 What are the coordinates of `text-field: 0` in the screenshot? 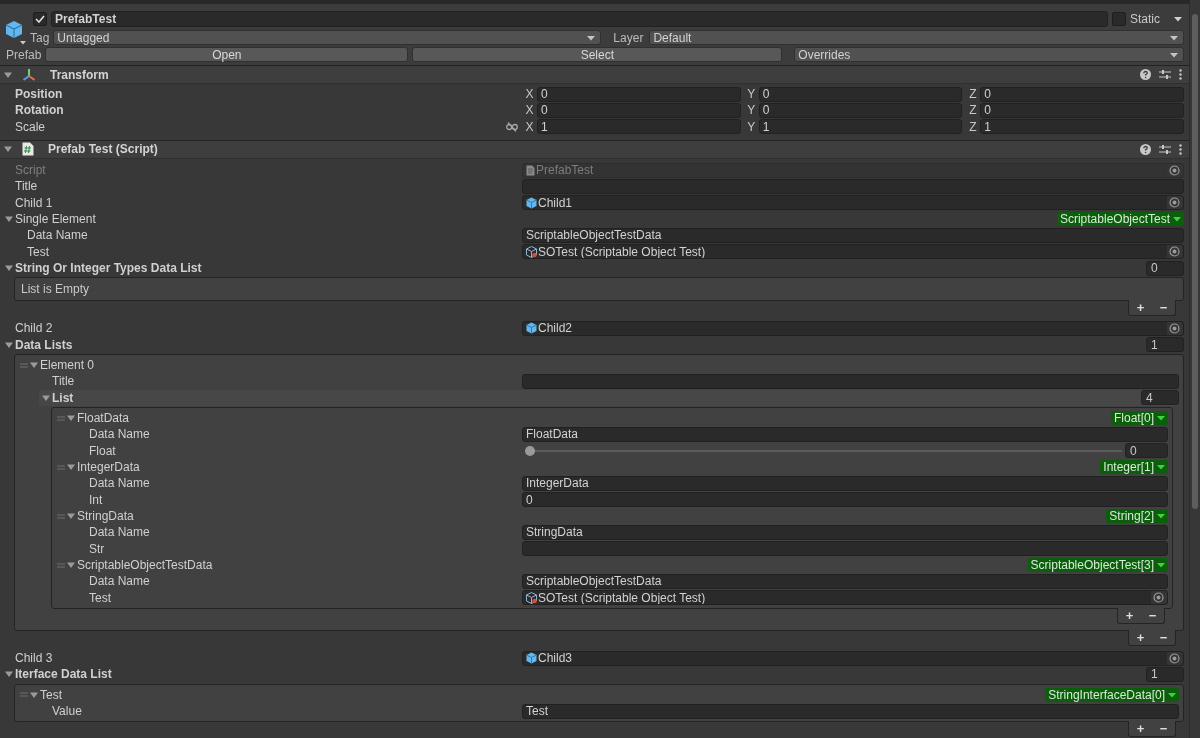 It's located at (845, 500).